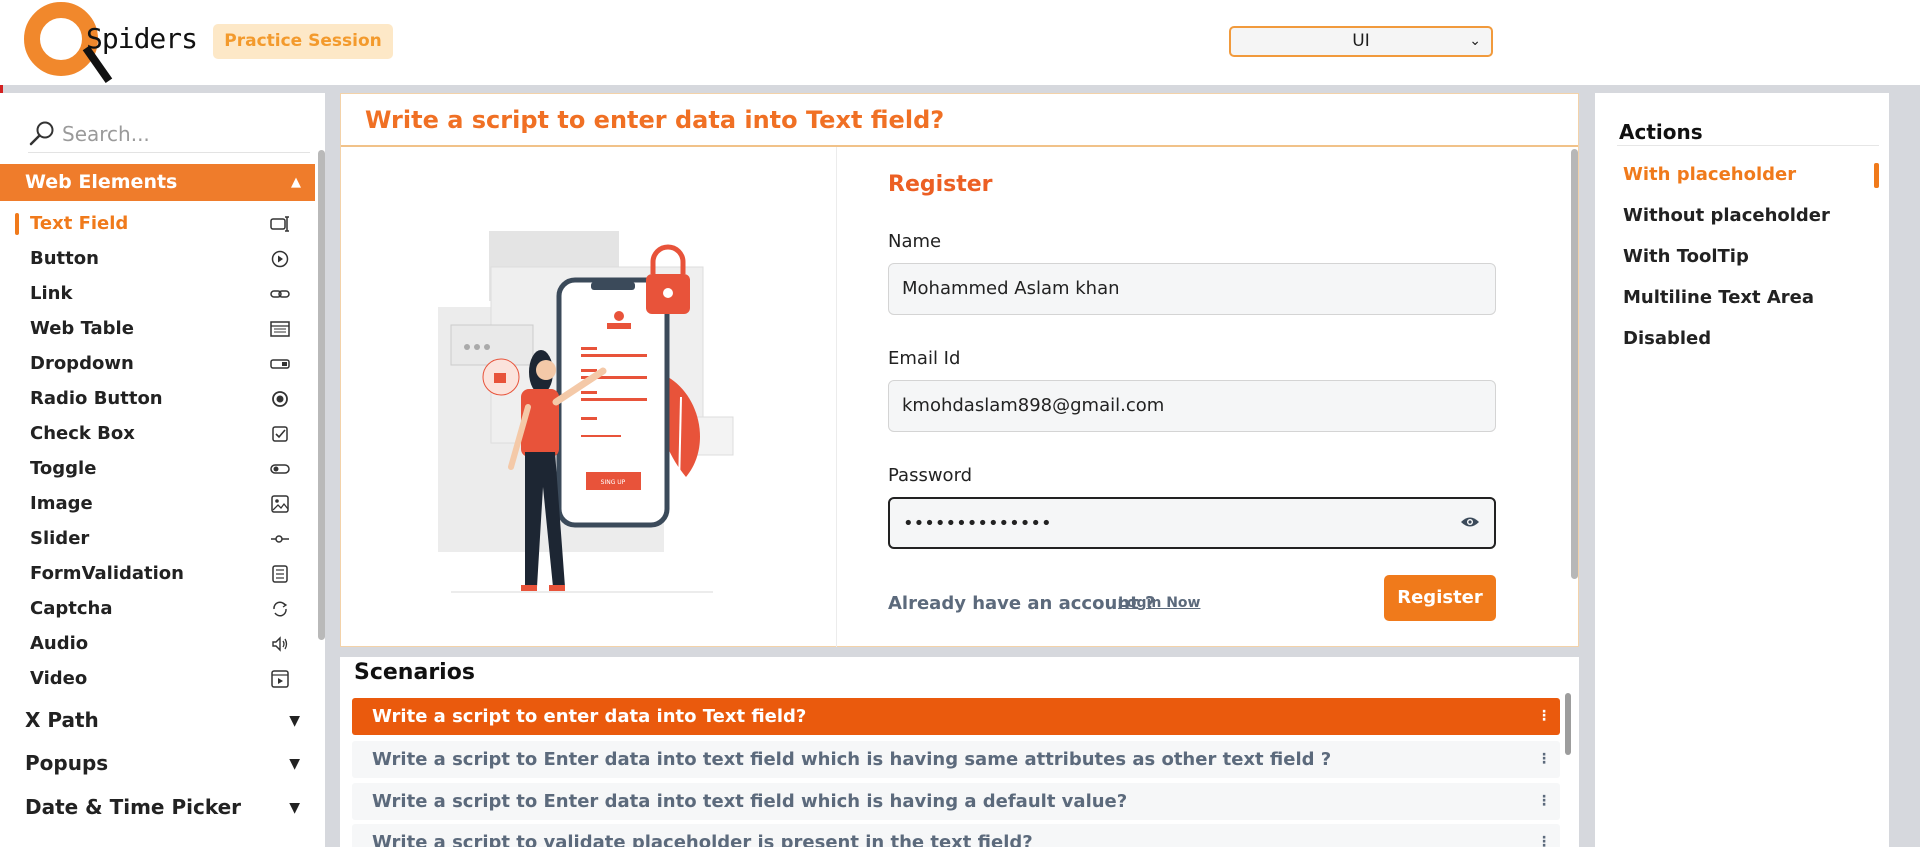 Image resolution: width=1920 pixels, height=847 pixels. I want to click on sidebar-item-label: Radio Button, so click(96, 398).